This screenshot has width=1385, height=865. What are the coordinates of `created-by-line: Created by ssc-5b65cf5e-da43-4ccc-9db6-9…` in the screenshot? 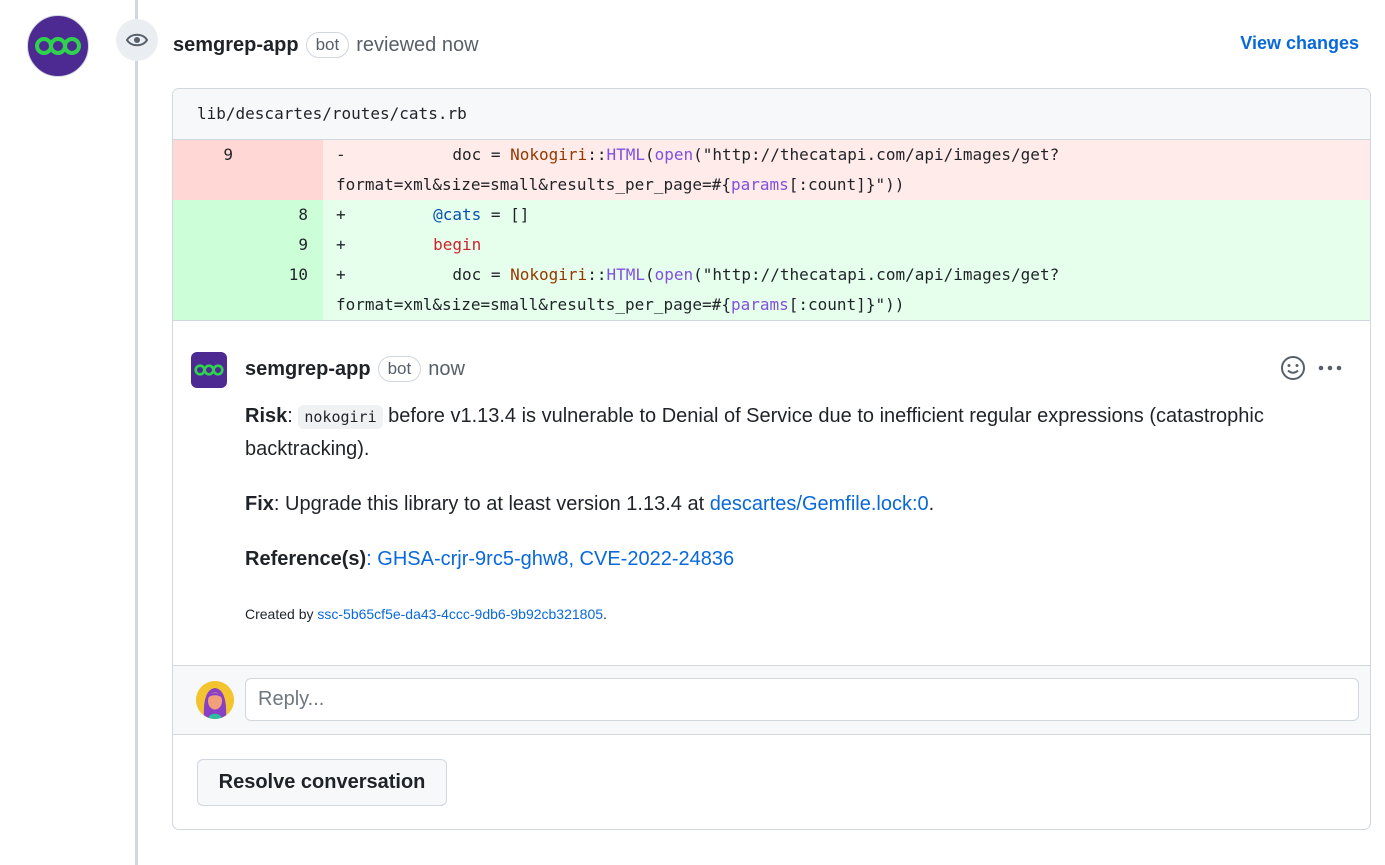 It's located at (426, 614).